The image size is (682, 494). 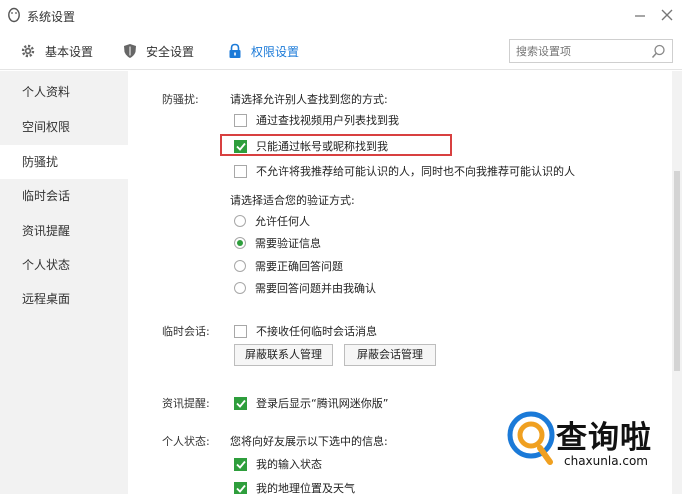 What do you see at coordinates (28, 51) in the screenshot?
I see `gear-icon` at bounding box center [28, 51].